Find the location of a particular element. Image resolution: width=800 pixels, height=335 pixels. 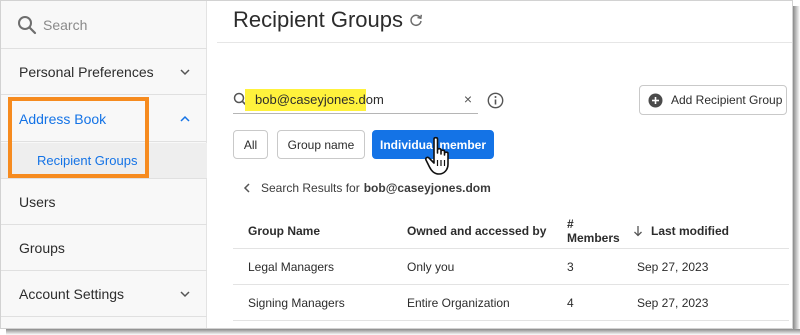

cell-members: 4 is located at coordinates (570, 302).